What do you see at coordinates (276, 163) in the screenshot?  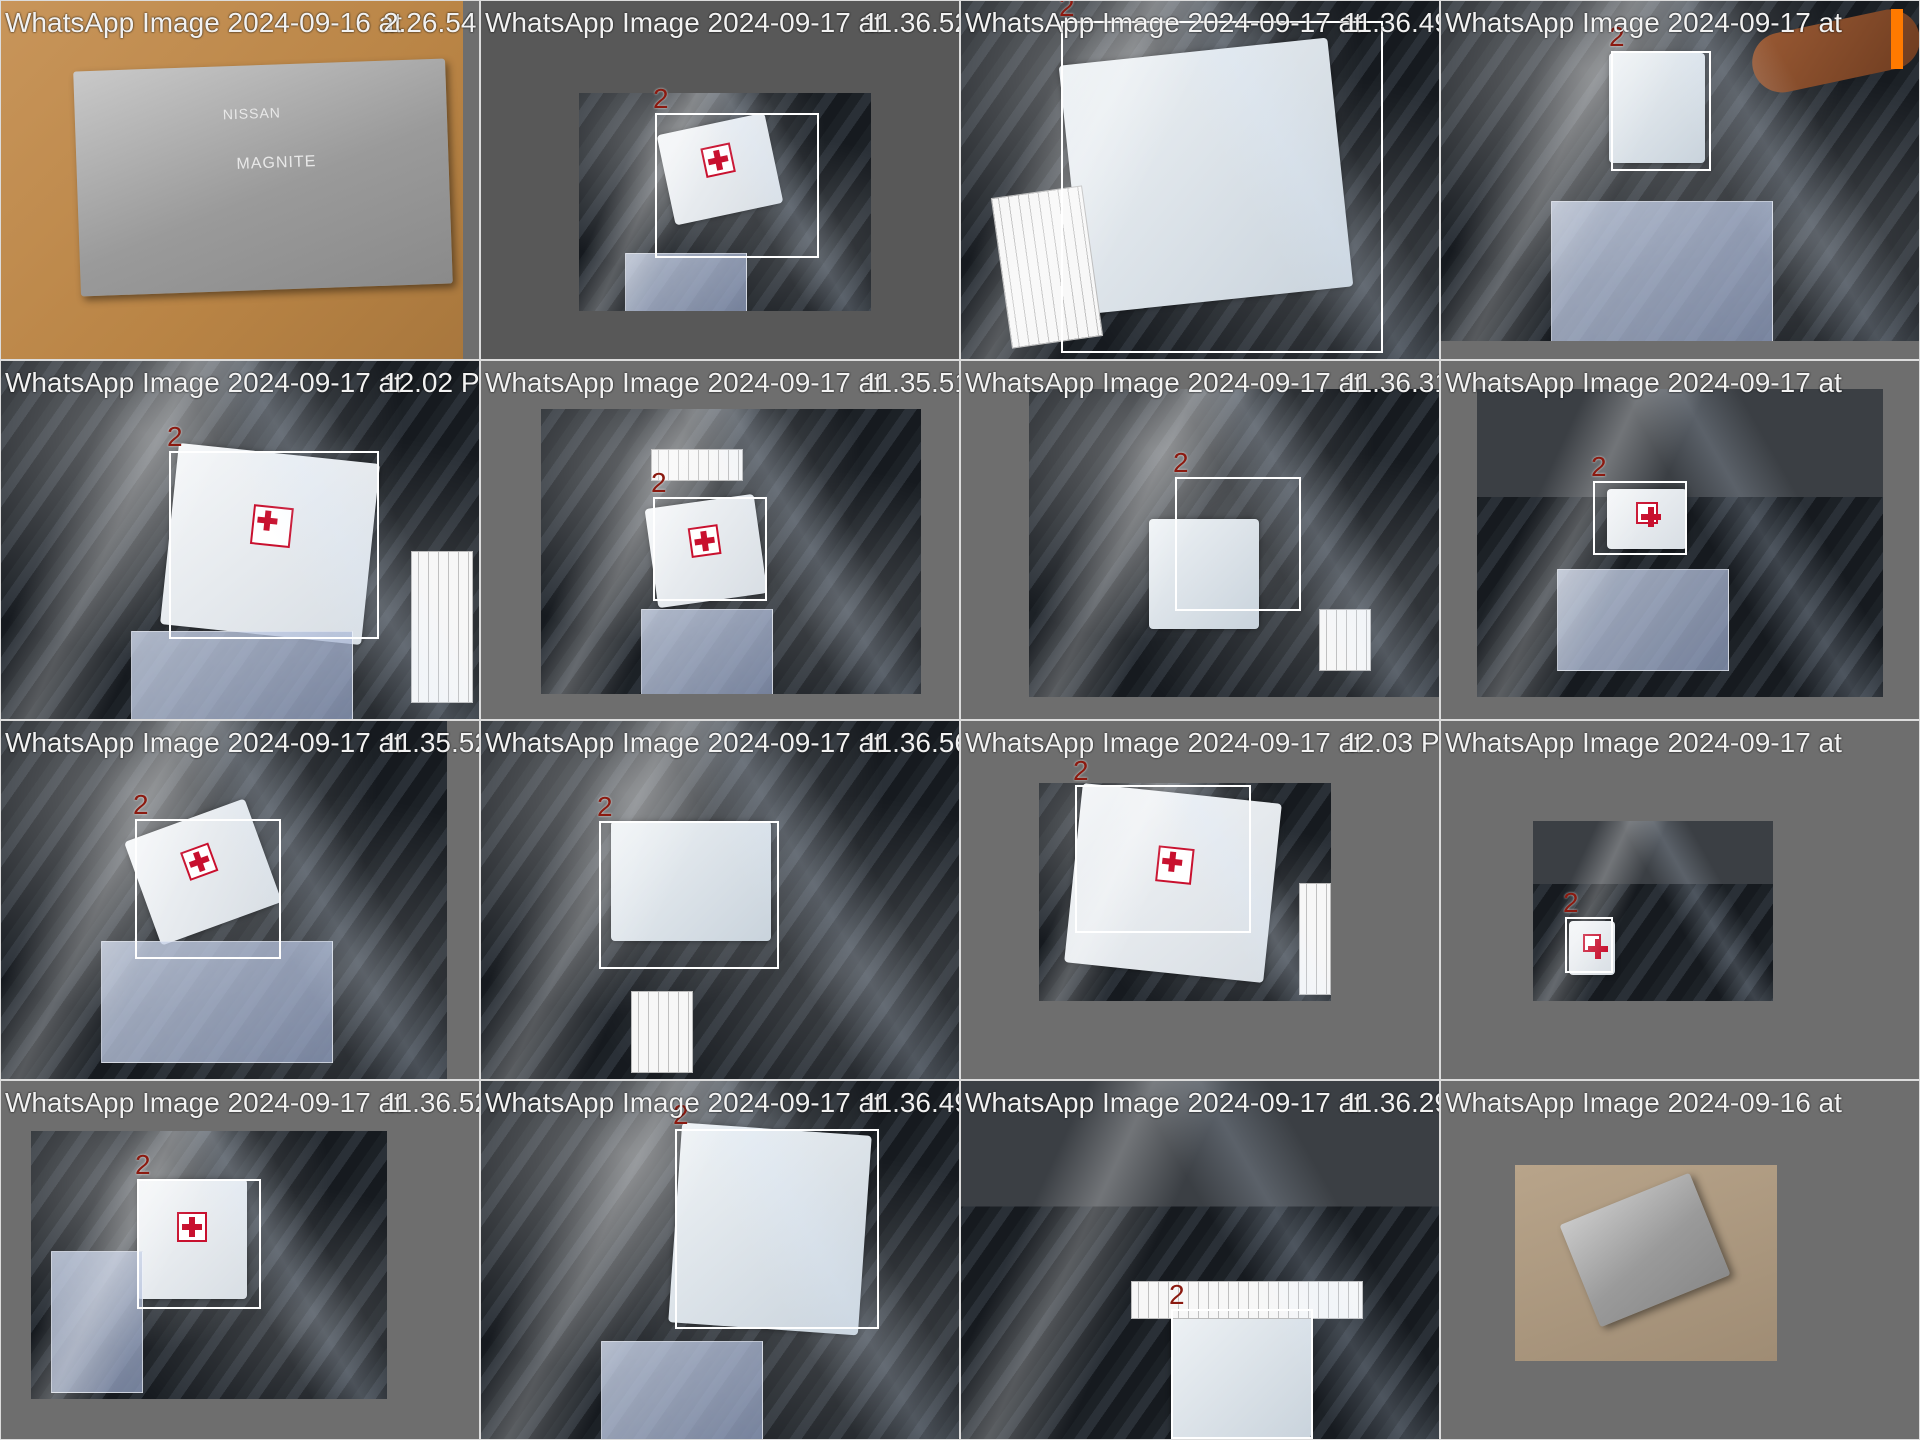 I see `manual-model: MAGNITE` at bounding box center [276, 163].